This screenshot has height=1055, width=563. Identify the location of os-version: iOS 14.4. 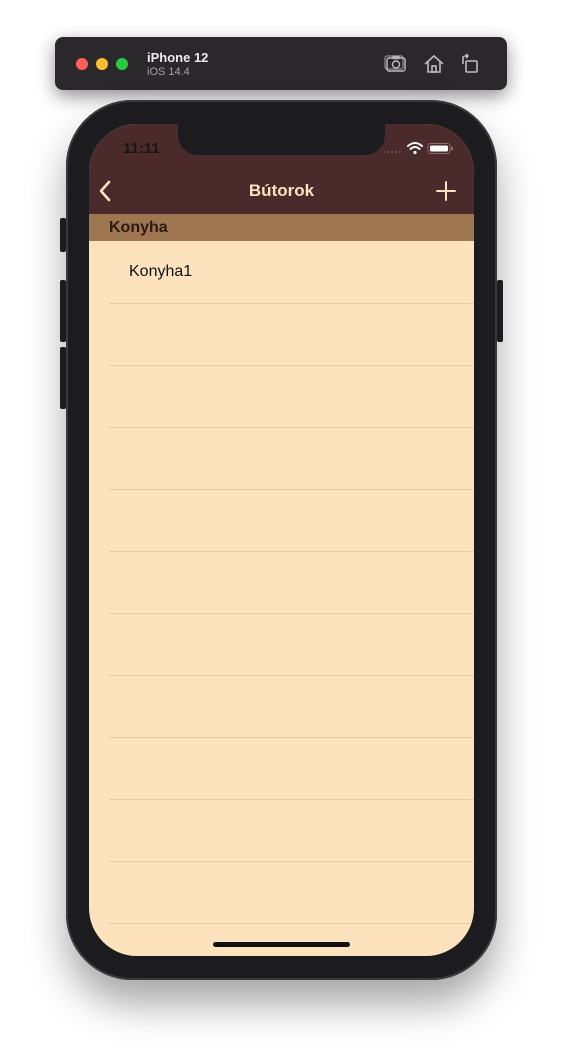
(168, 72).